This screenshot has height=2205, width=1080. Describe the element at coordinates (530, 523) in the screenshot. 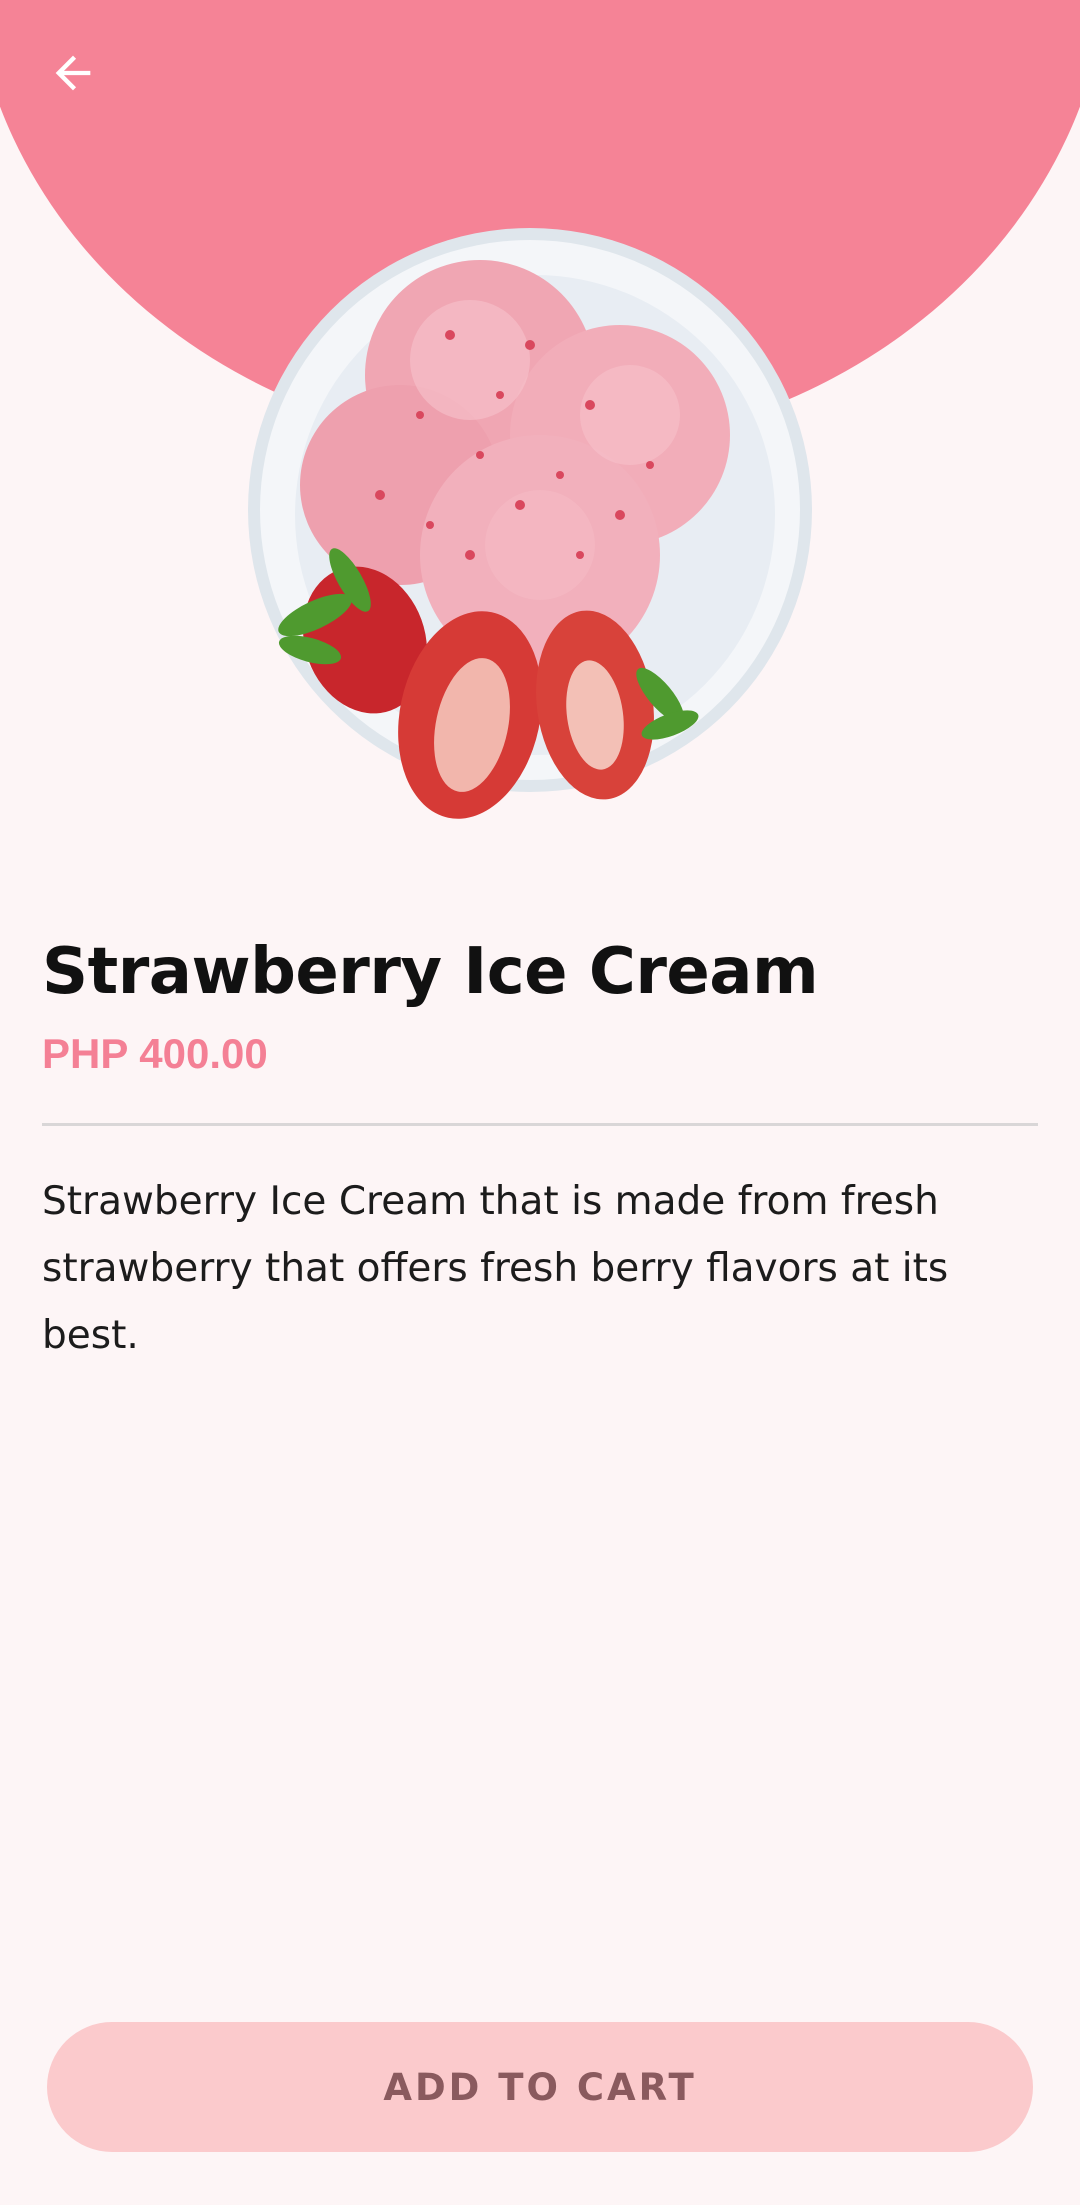

I see `product-image` at that location.